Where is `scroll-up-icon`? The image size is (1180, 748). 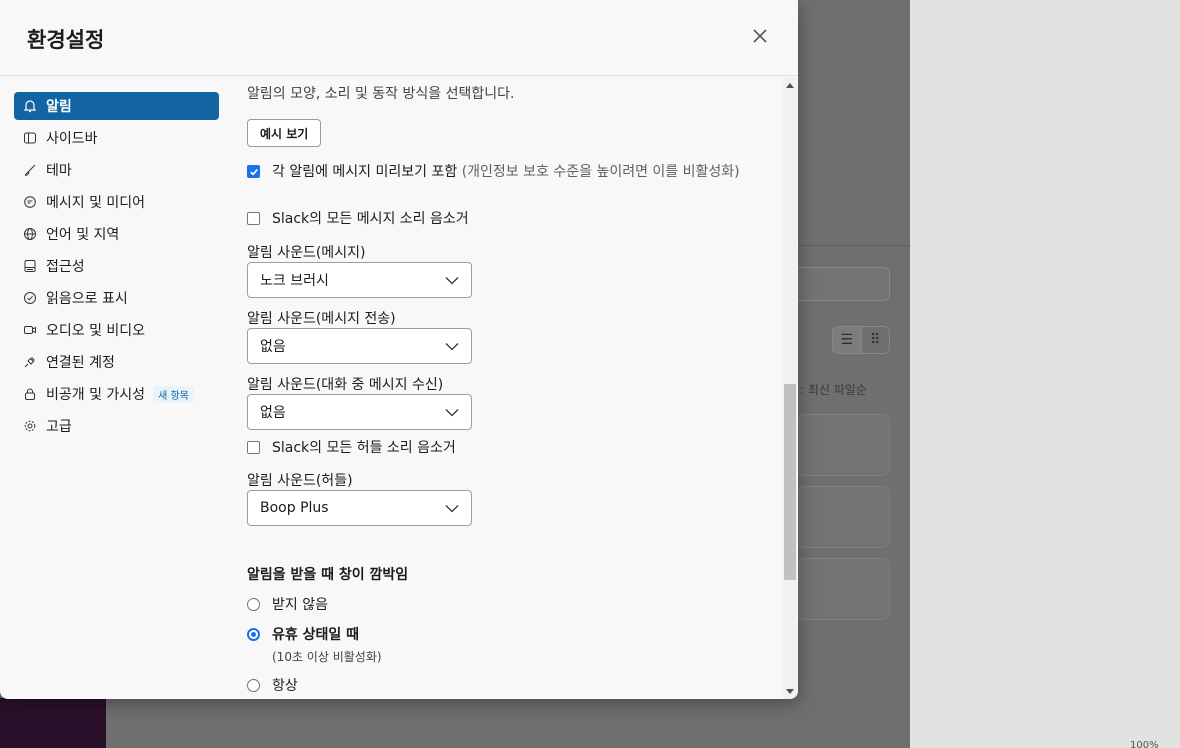
scroll-up-icon is located at coordinates (790, 85).